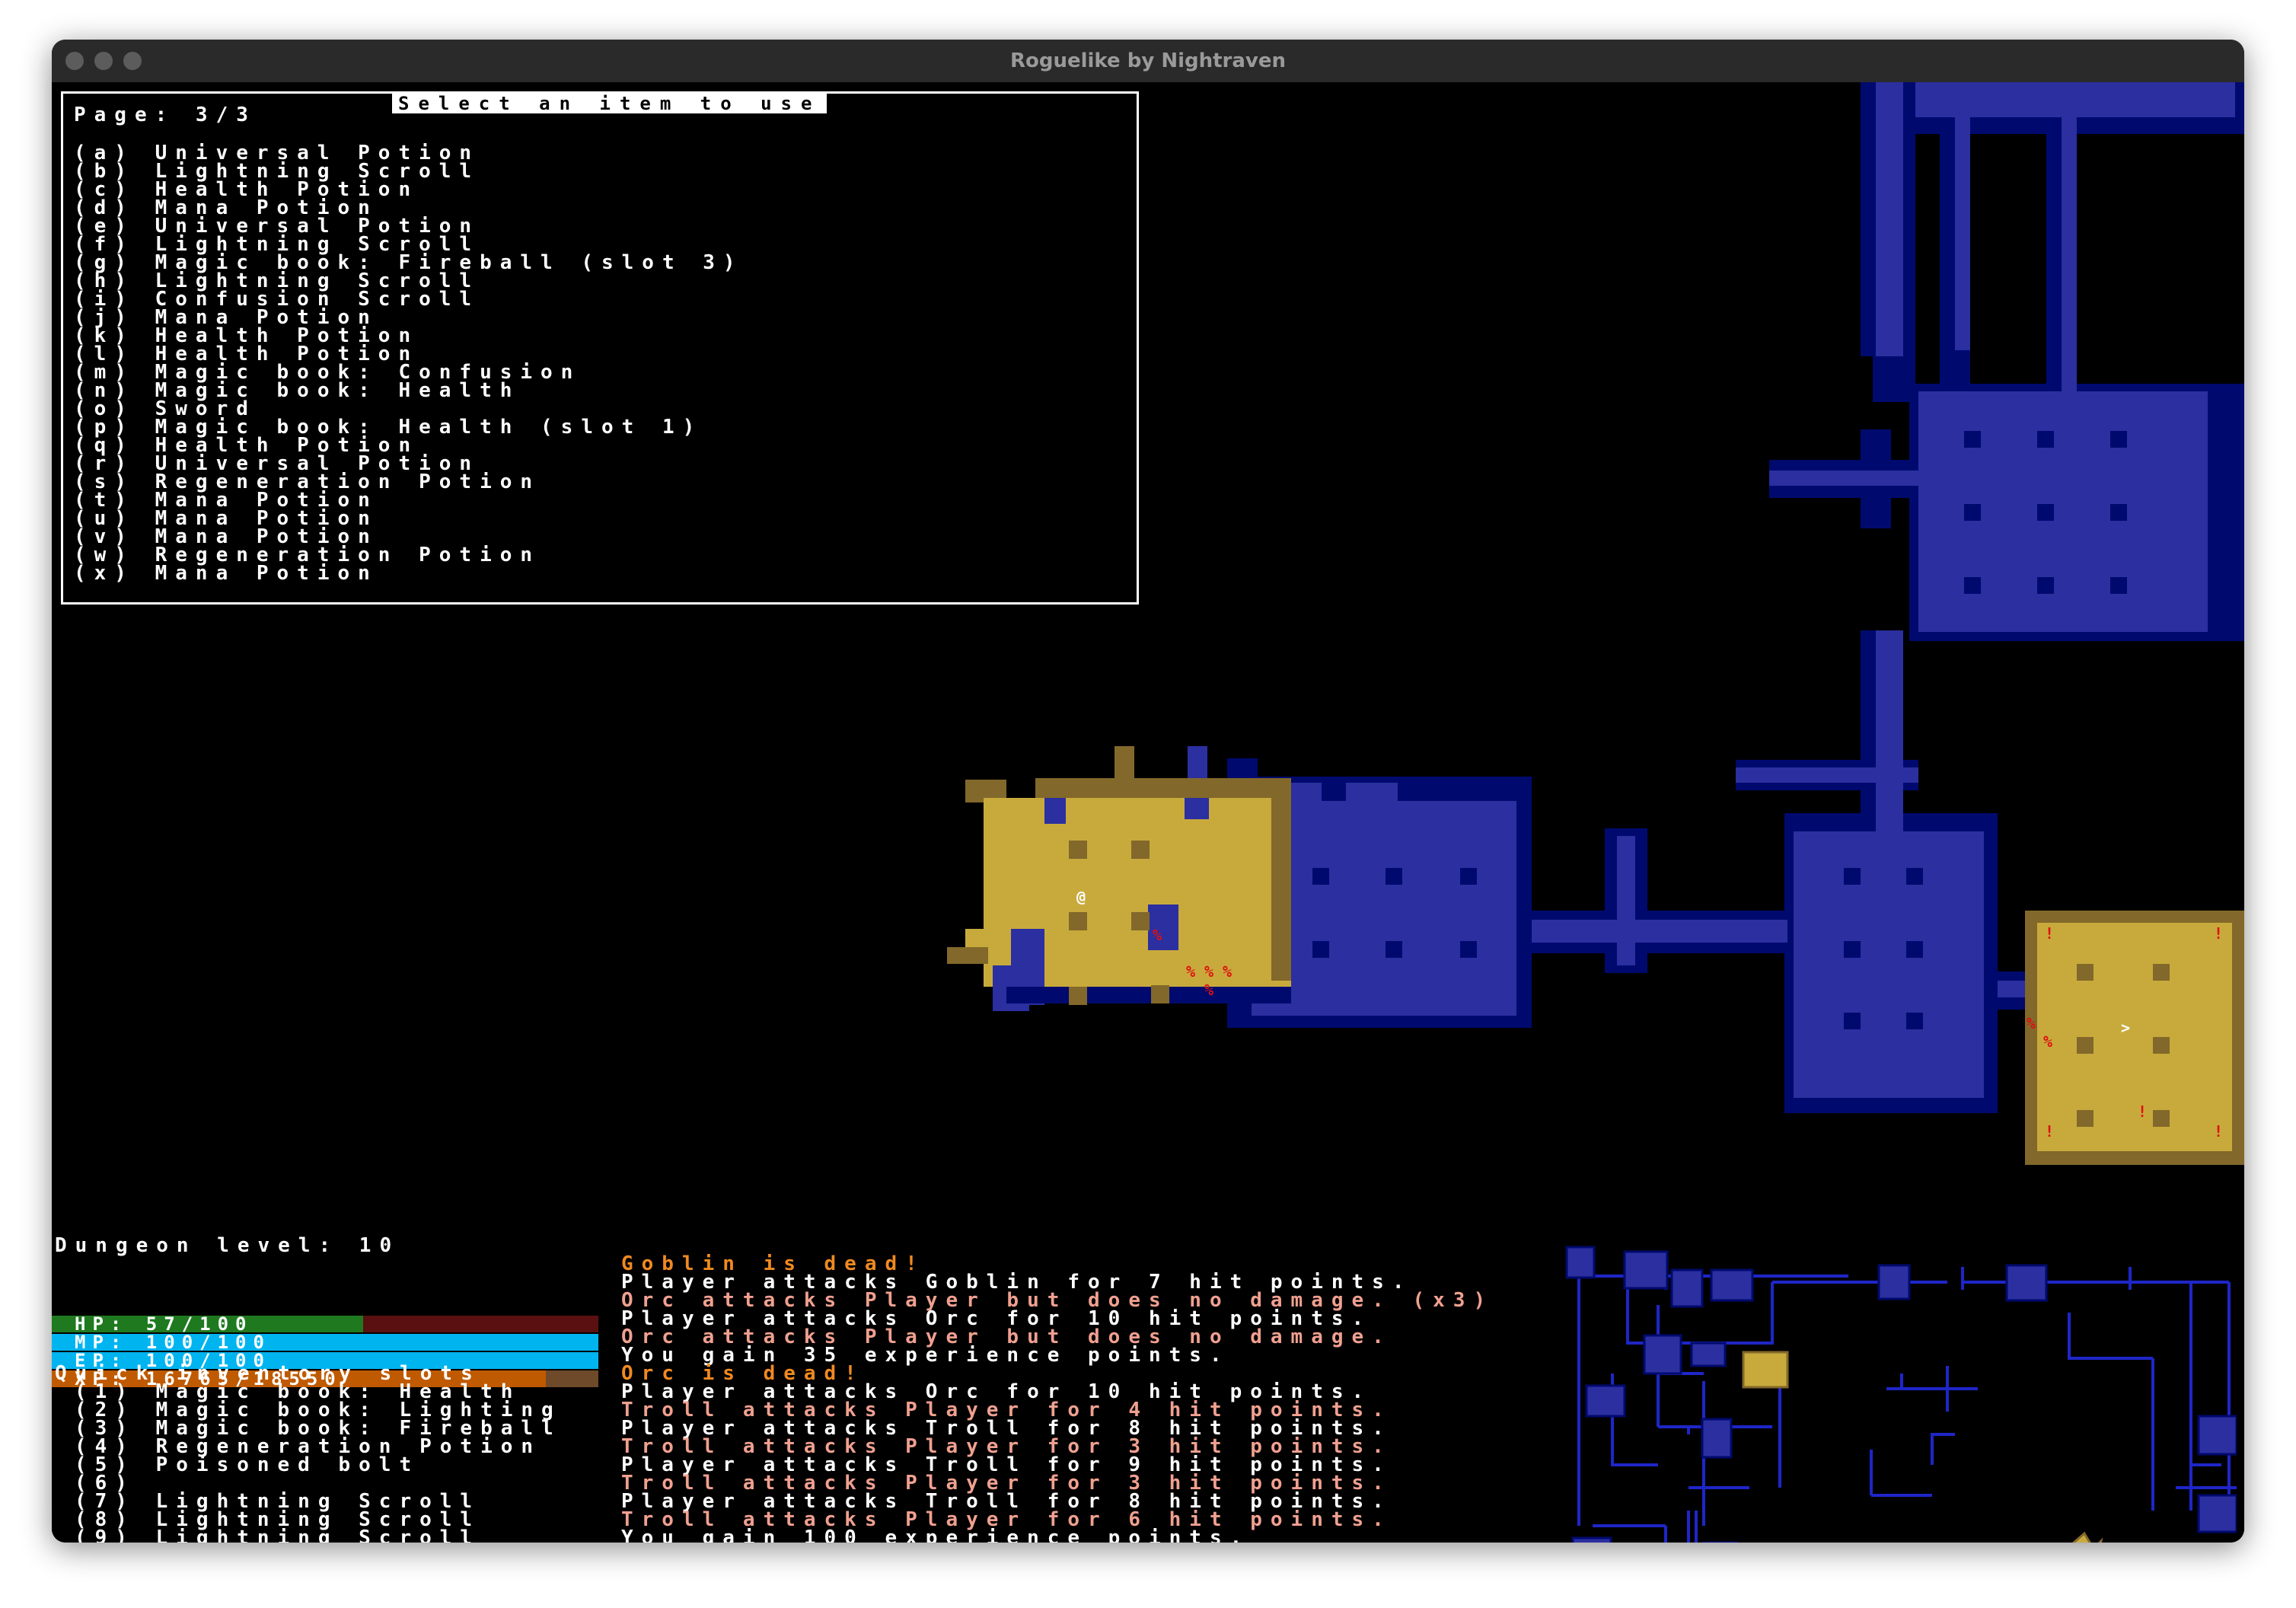 This screenshot has height=1608, width=2296. Describe the element at coordinates (248, 1464) in the screenshot. I see `quick-slot-label: (5) Poisoned bolt` at that location.